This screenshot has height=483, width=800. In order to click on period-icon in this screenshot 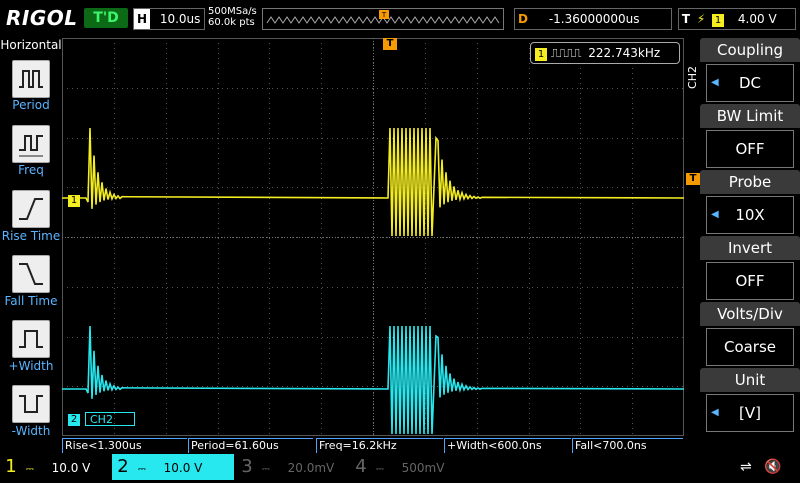, I will do `click(31, 79)`.